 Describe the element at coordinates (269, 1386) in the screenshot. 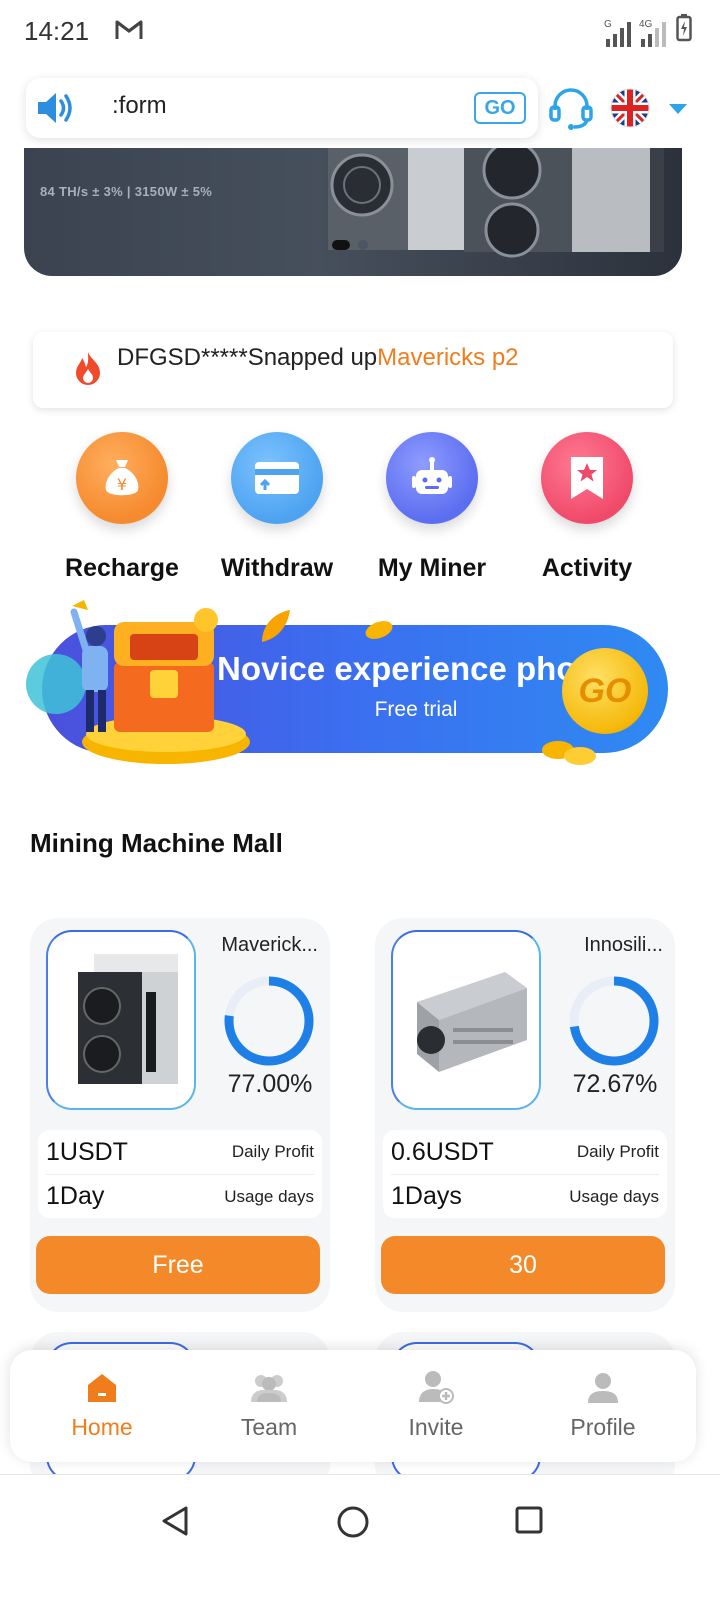

I see `team-icon` at that location.